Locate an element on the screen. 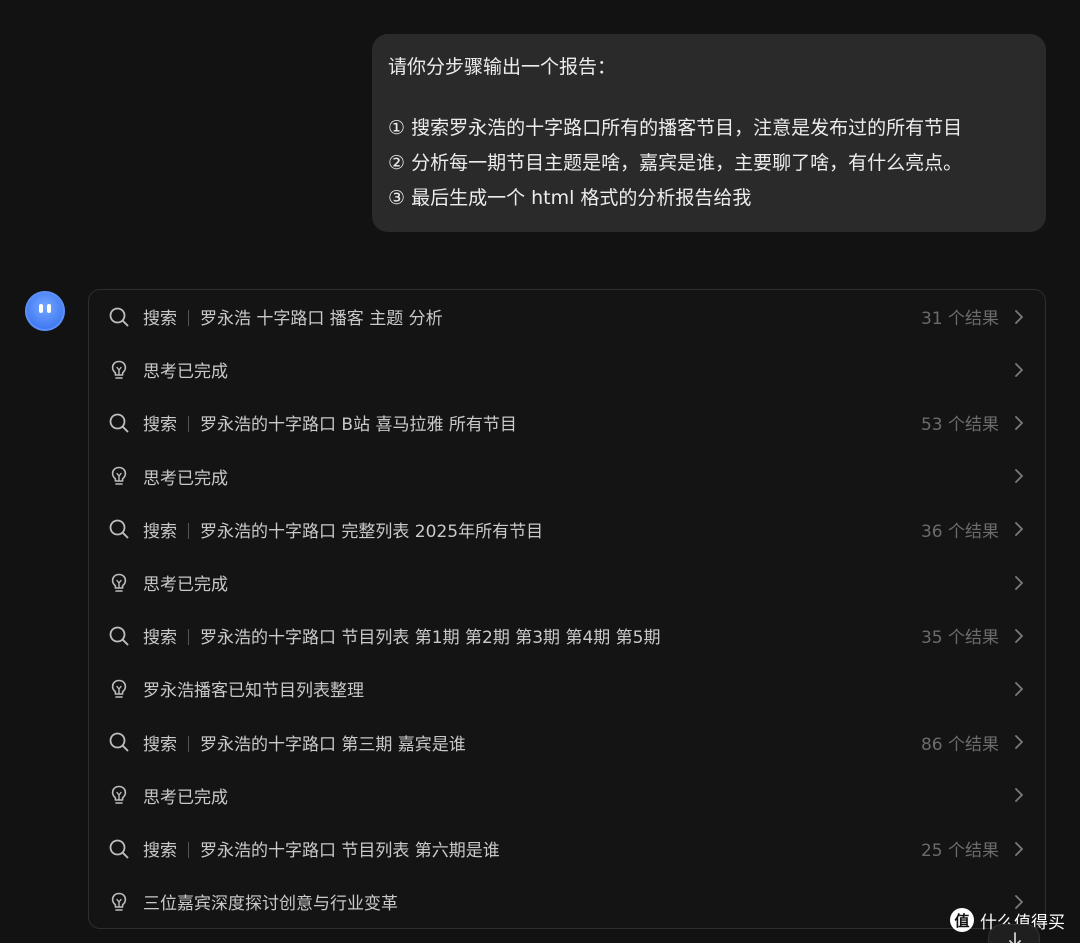 This screenshot has height=943, width=1080. search-query: 罗永浩 十字路口 播客 主题 分析 is located at coordinates (321, 319).